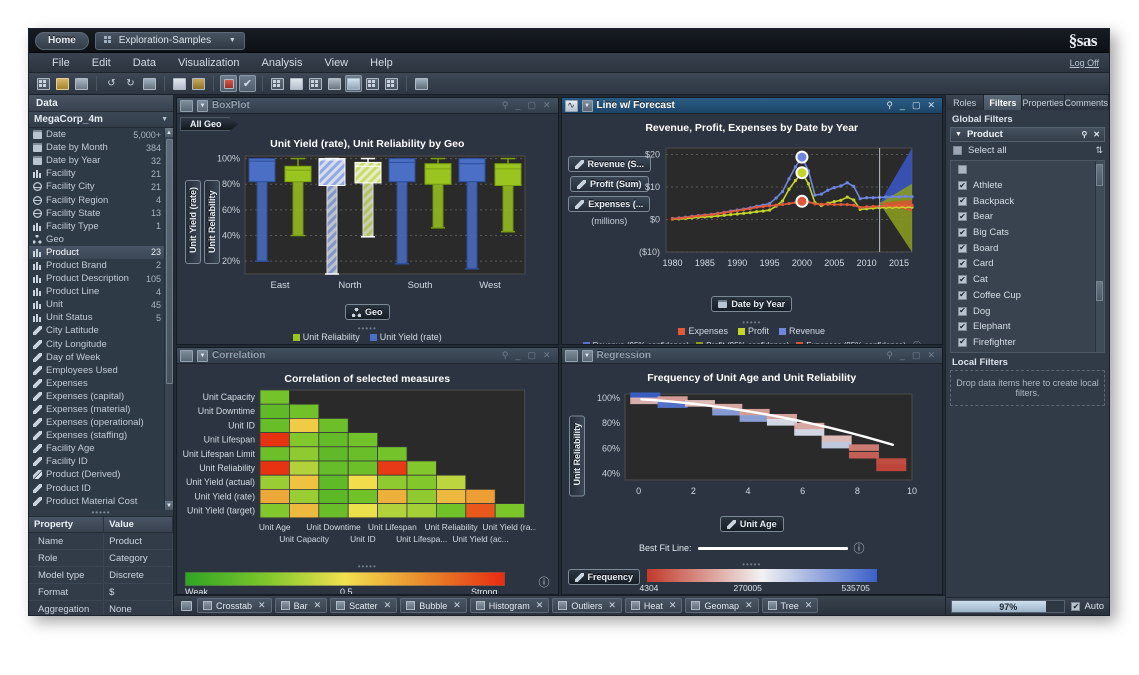 Image resolution: width=1139 pixels, height=675 pixels. I want to click on filter-item, so click(1027, 170).